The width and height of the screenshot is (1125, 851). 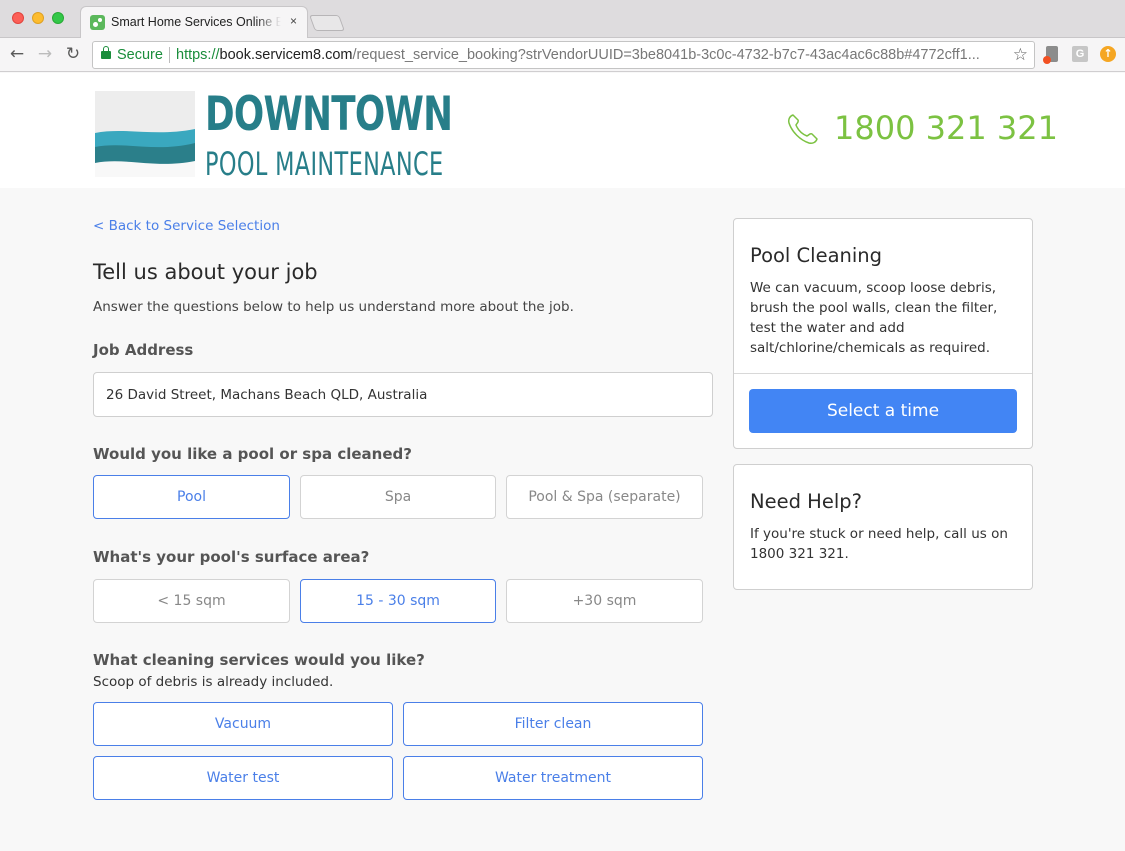 I want to click on option-spa: Spa, so click(x=398, y=497).